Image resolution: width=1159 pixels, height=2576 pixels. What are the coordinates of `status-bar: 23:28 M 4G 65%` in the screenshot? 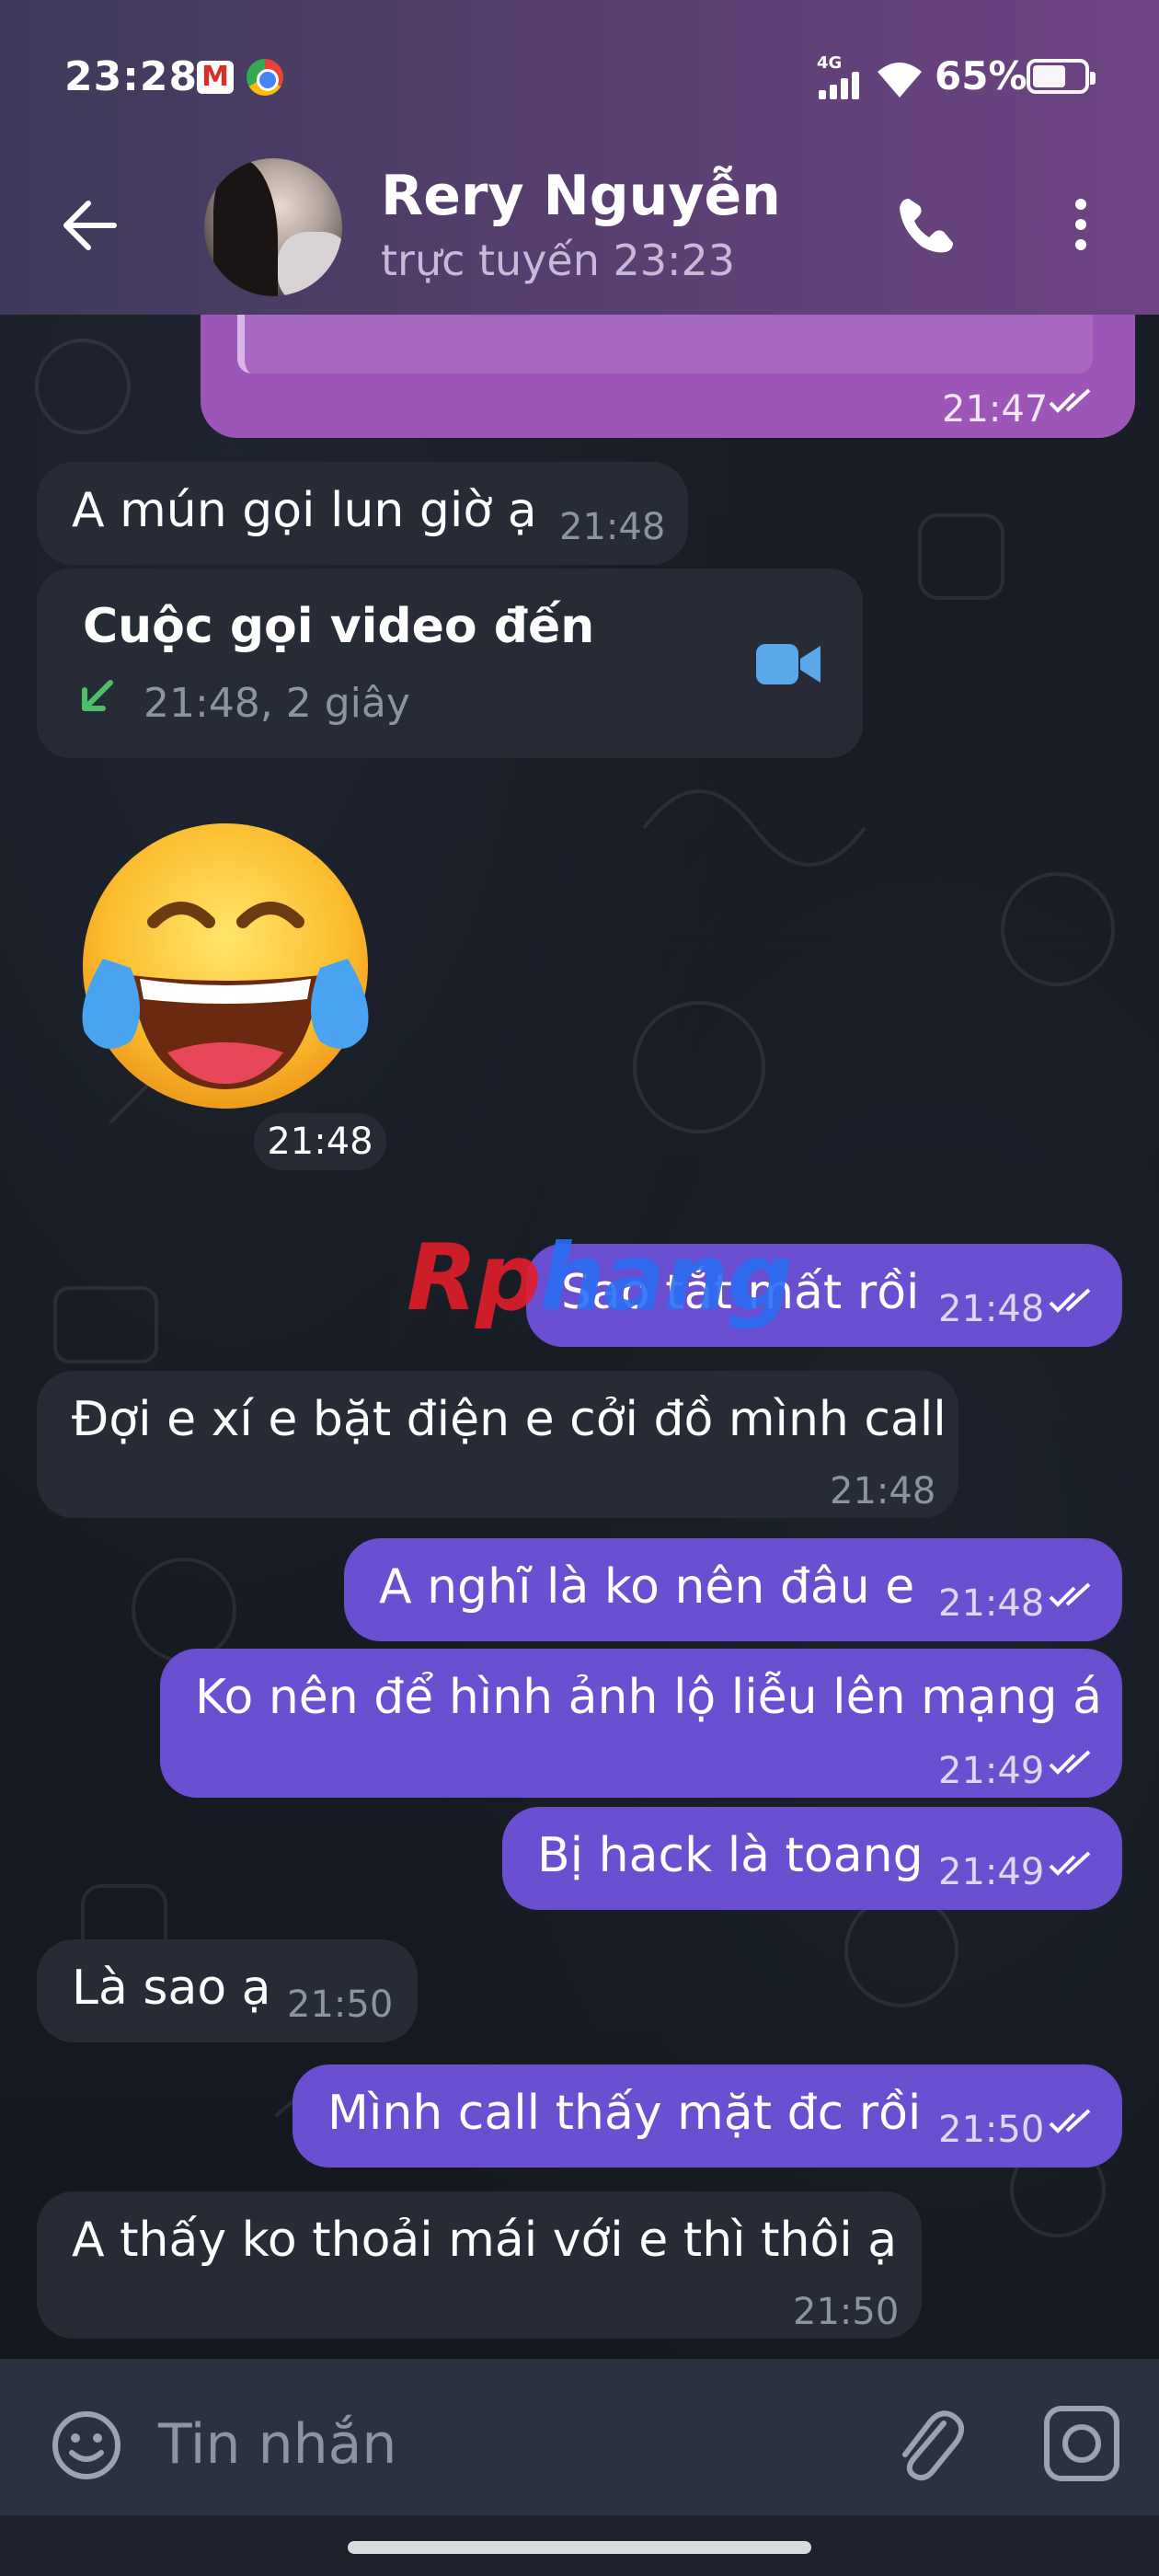 It's located at (579, 78).